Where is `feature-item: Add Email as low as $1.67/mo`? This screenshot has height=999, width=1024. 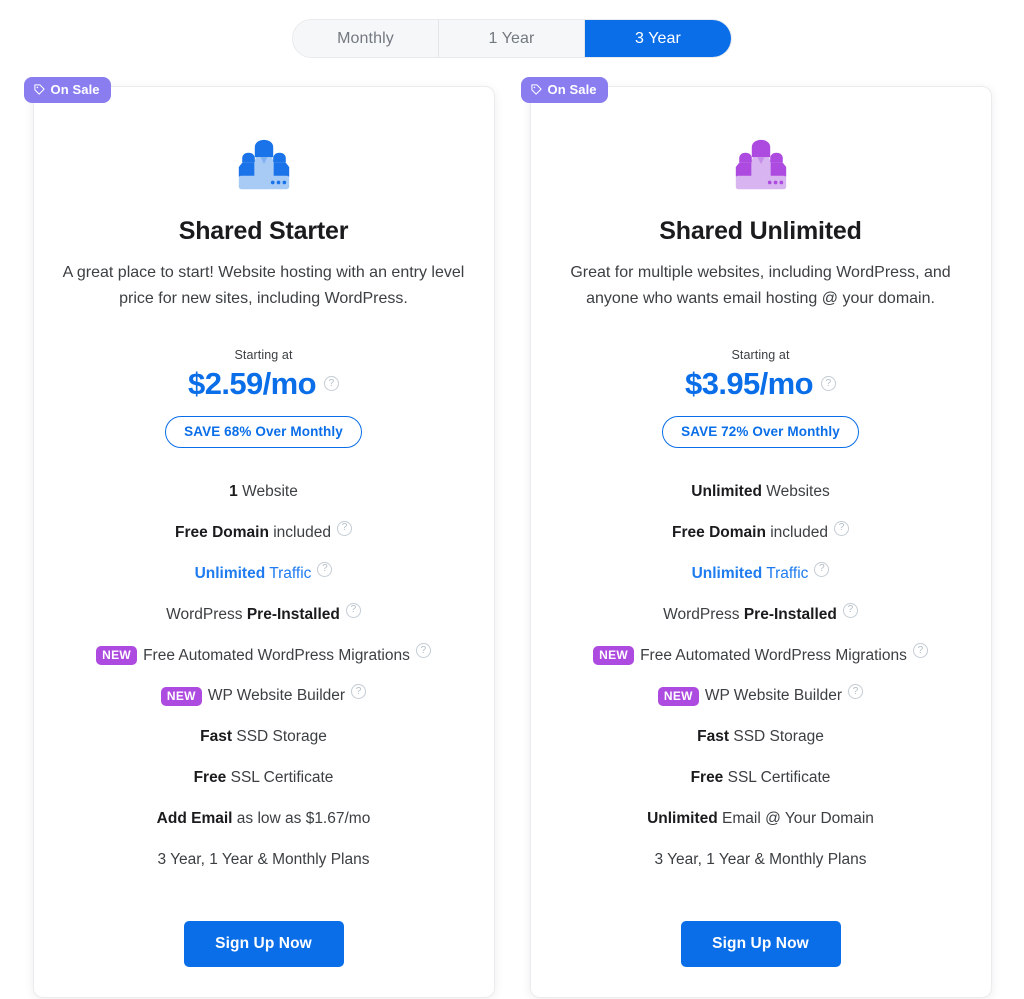
feature-item: Add Email as low as $1.67/mo is located at coordinates (264, 819).